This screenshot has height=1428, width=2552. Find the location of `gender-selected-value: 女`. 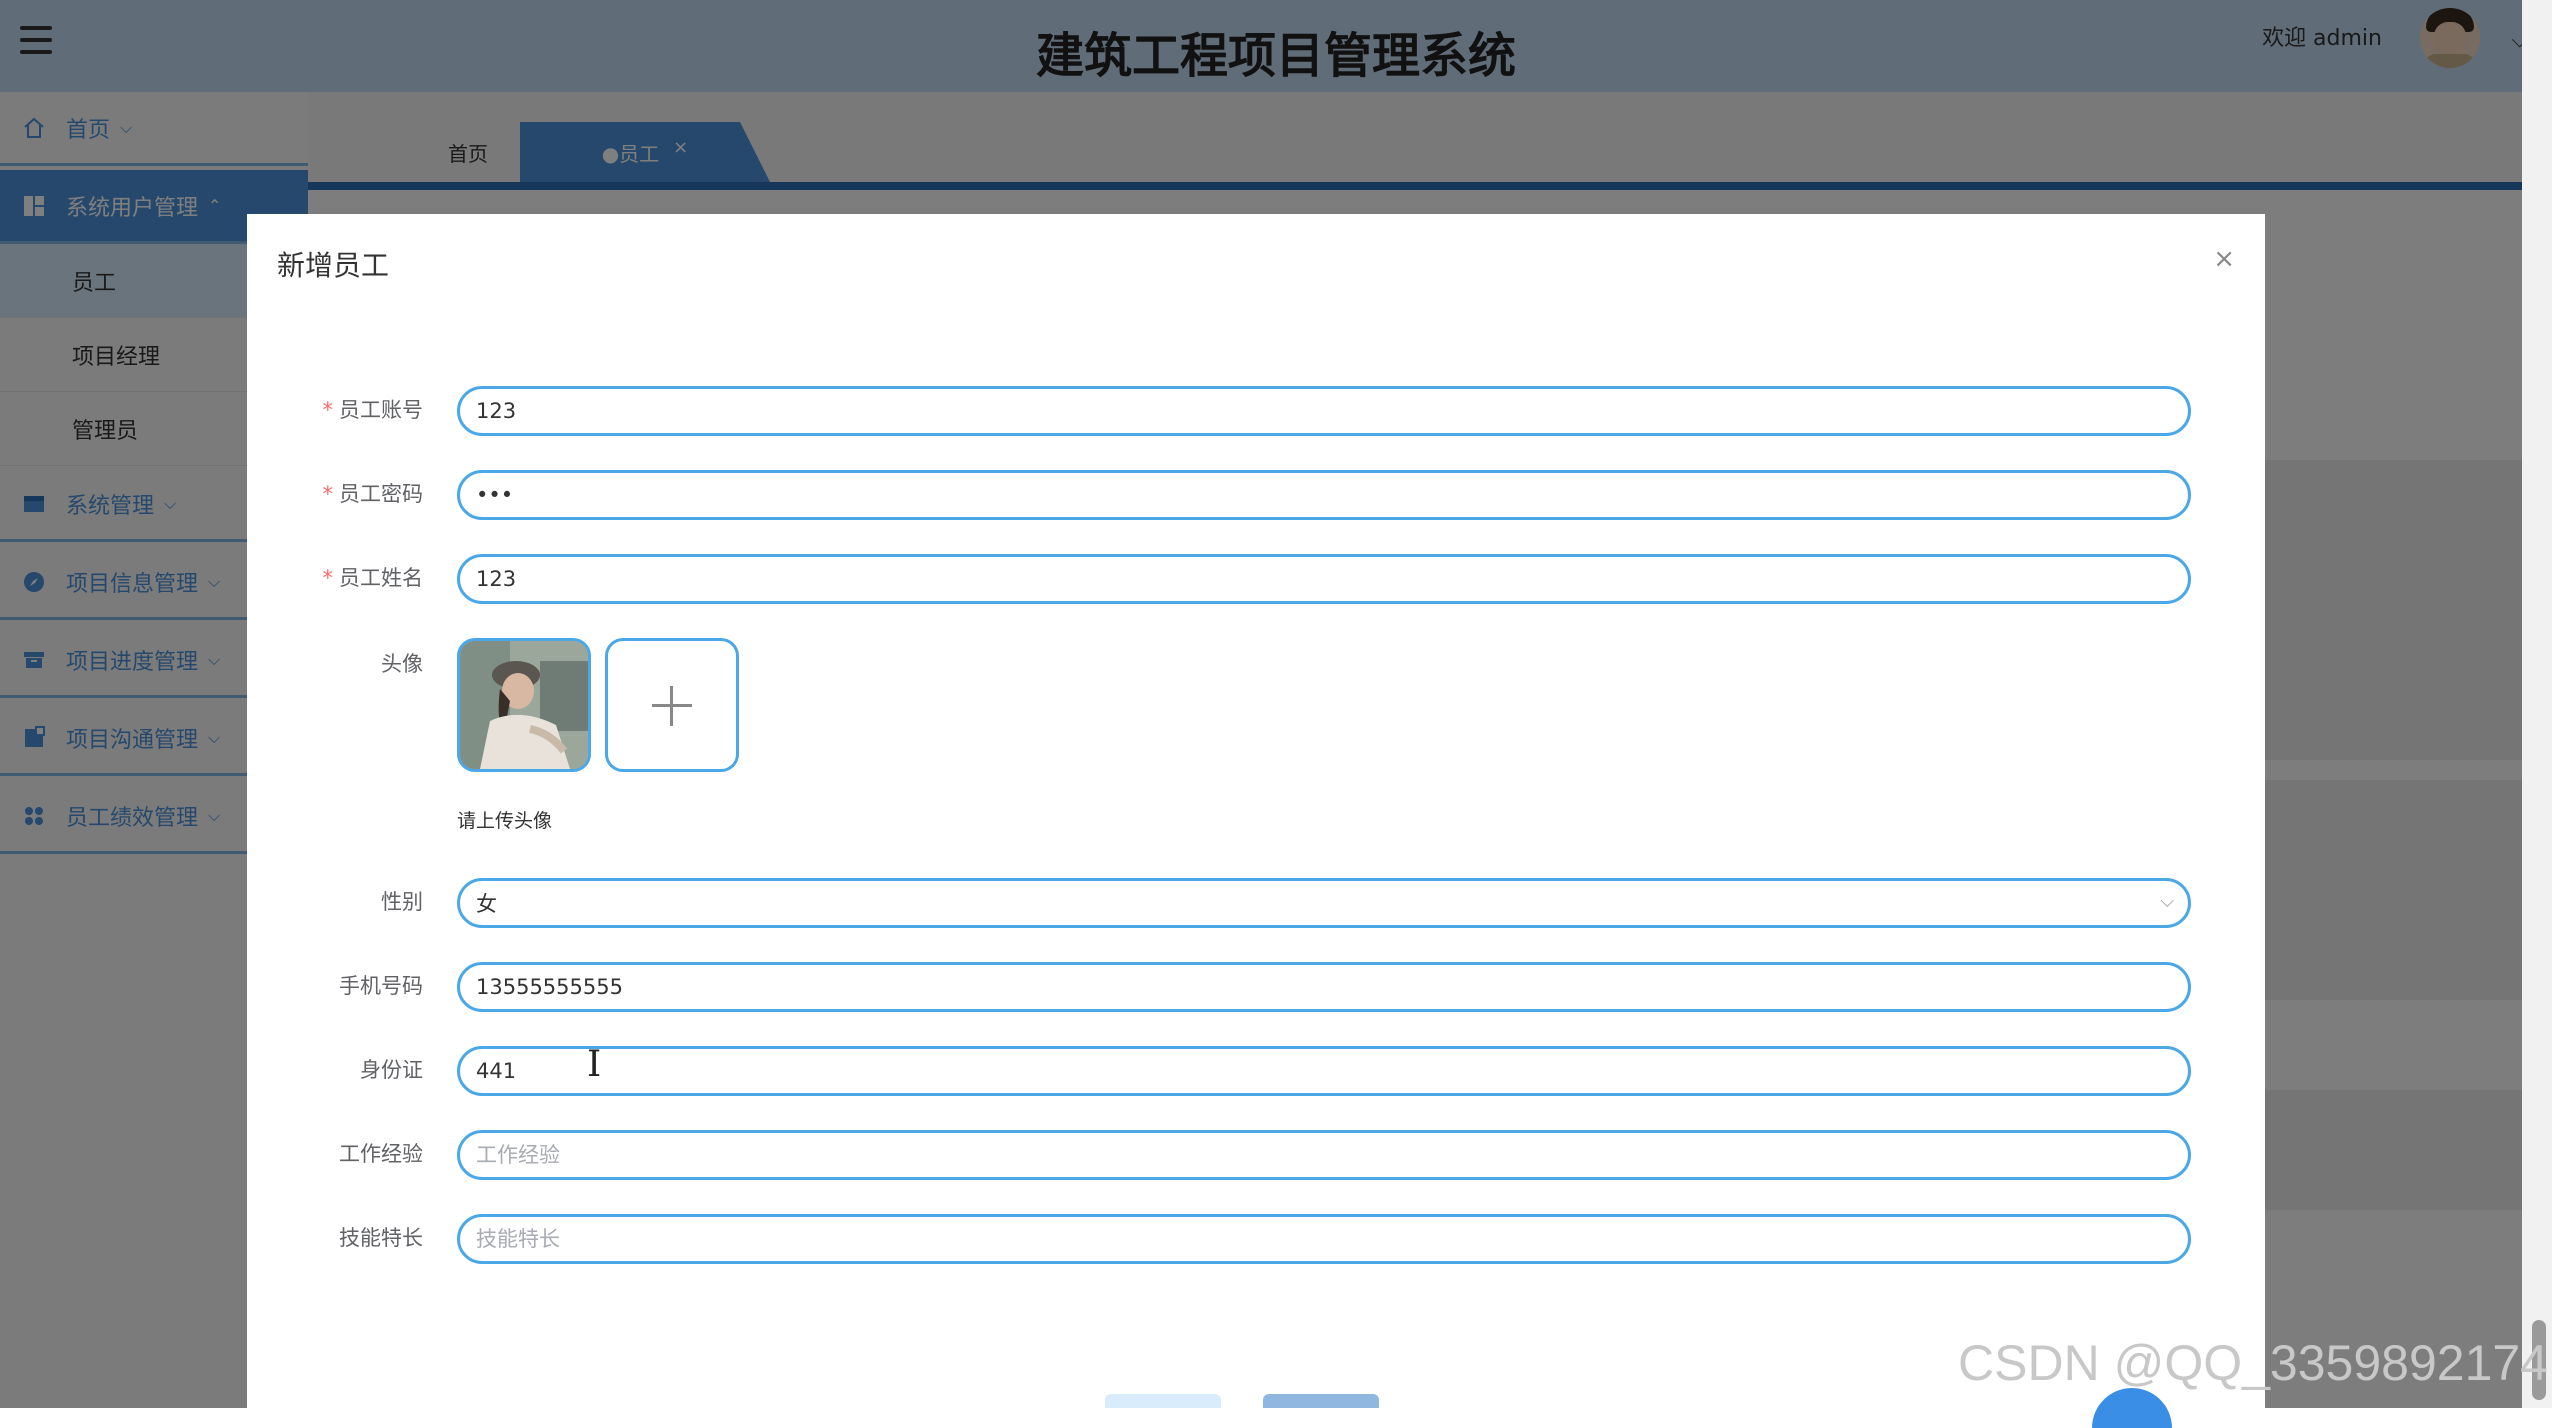

gender-selected-value: 女 is located at coordinates (486, 904).